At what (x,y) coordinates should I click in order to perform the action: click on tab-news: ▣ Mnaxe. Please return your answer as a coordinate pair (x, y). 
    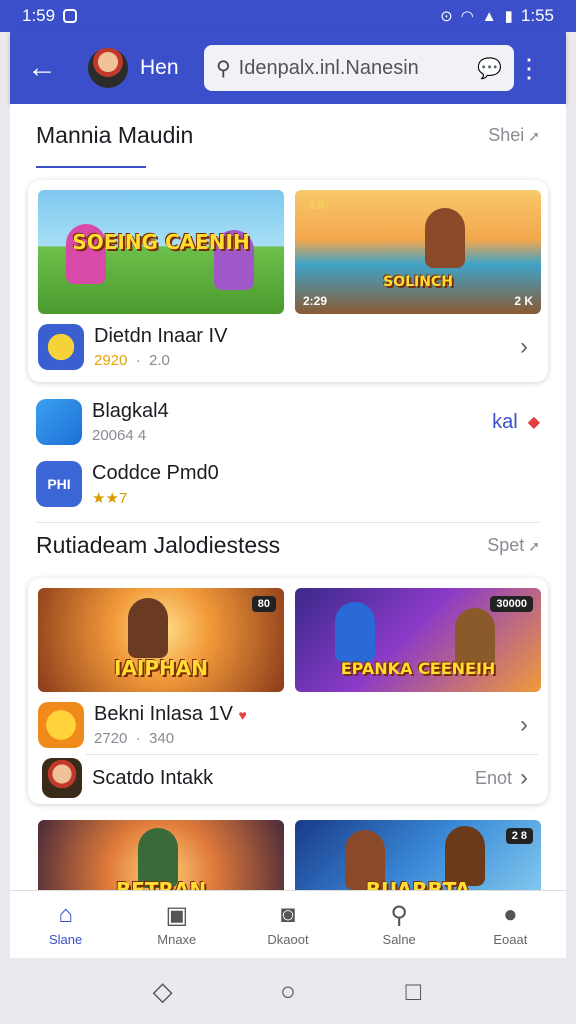
    Looking at the image, I should click on (177, 925).